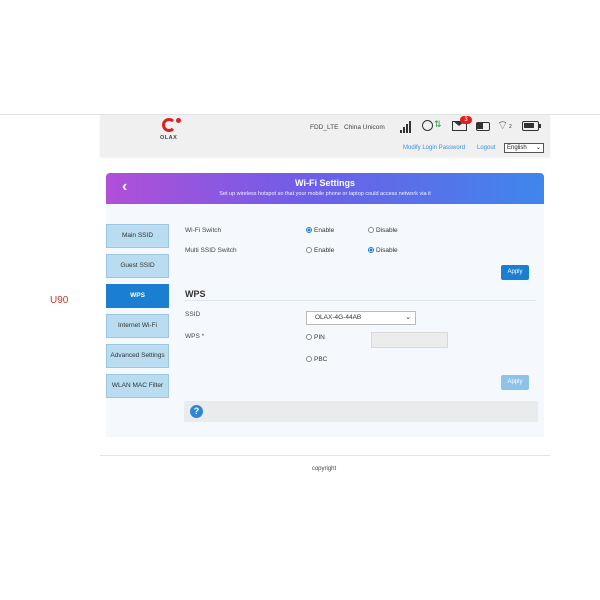 The width and height of the screenshot is (600, 600). What do you see at coordinates (321, 359) in the screenshot?
I see `wps-pbc-text: PBC` at bounding box center [321, 359].